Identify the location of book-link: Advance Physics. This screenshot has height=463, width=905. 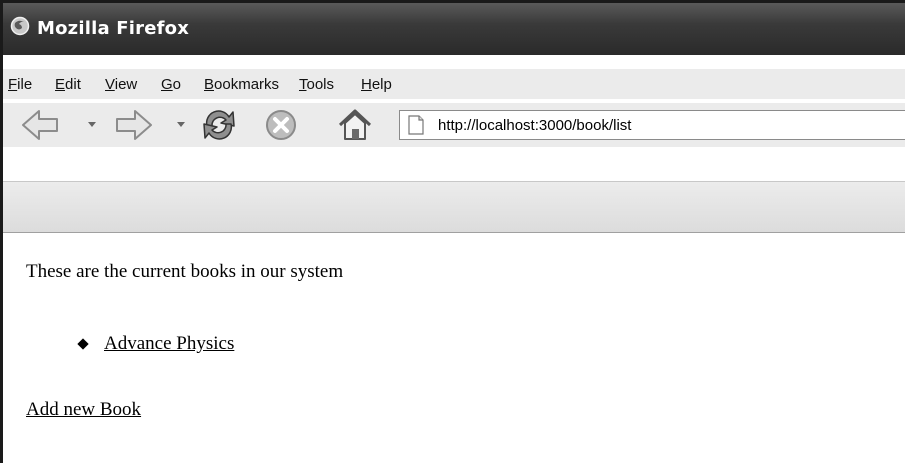
(169, 344).